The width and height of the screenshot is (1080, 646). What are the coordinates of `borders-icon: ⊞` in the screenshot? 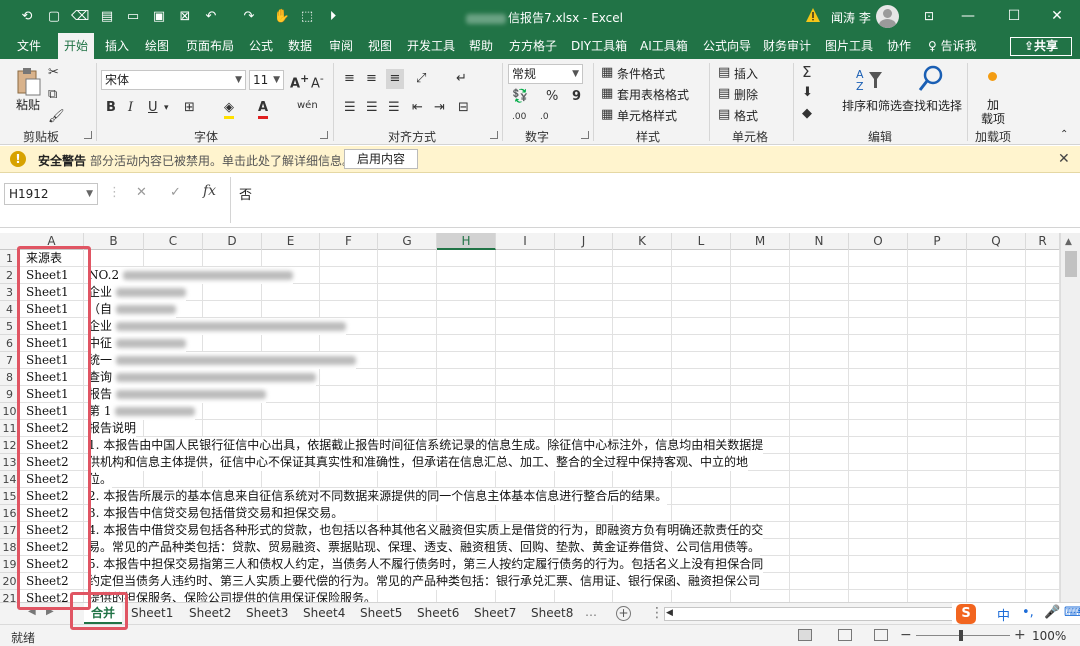 It's located at (189, 108).